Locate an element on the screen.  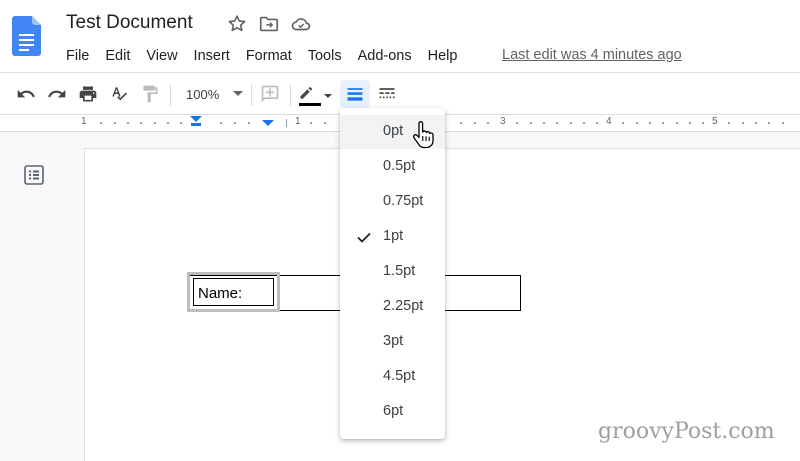
menu-file: File is located at coordinates (77, 56).